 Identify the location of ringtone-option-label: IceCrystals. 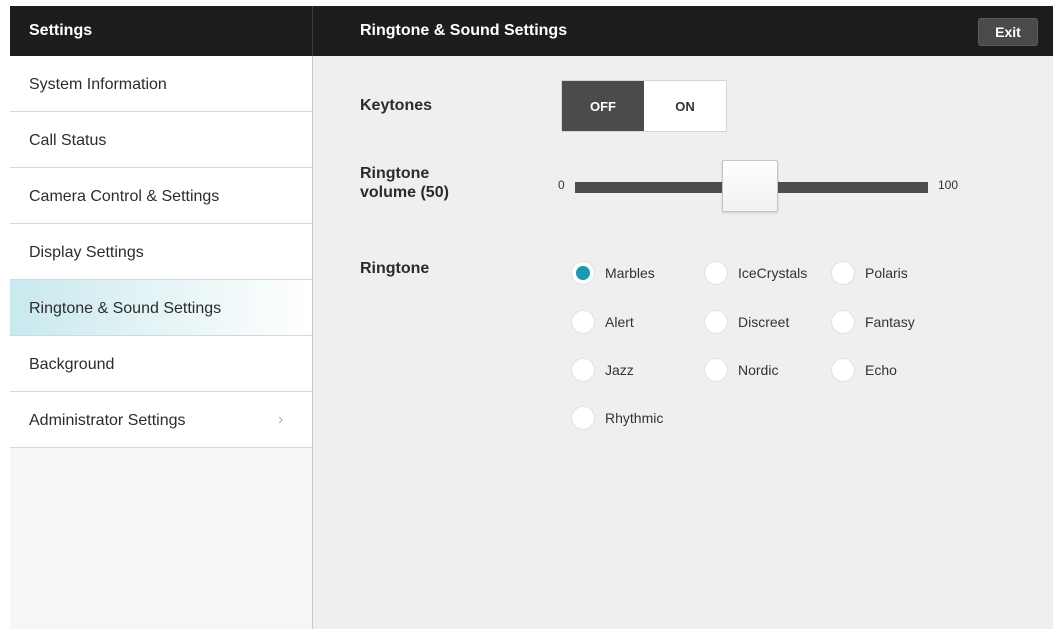
(773, 273).